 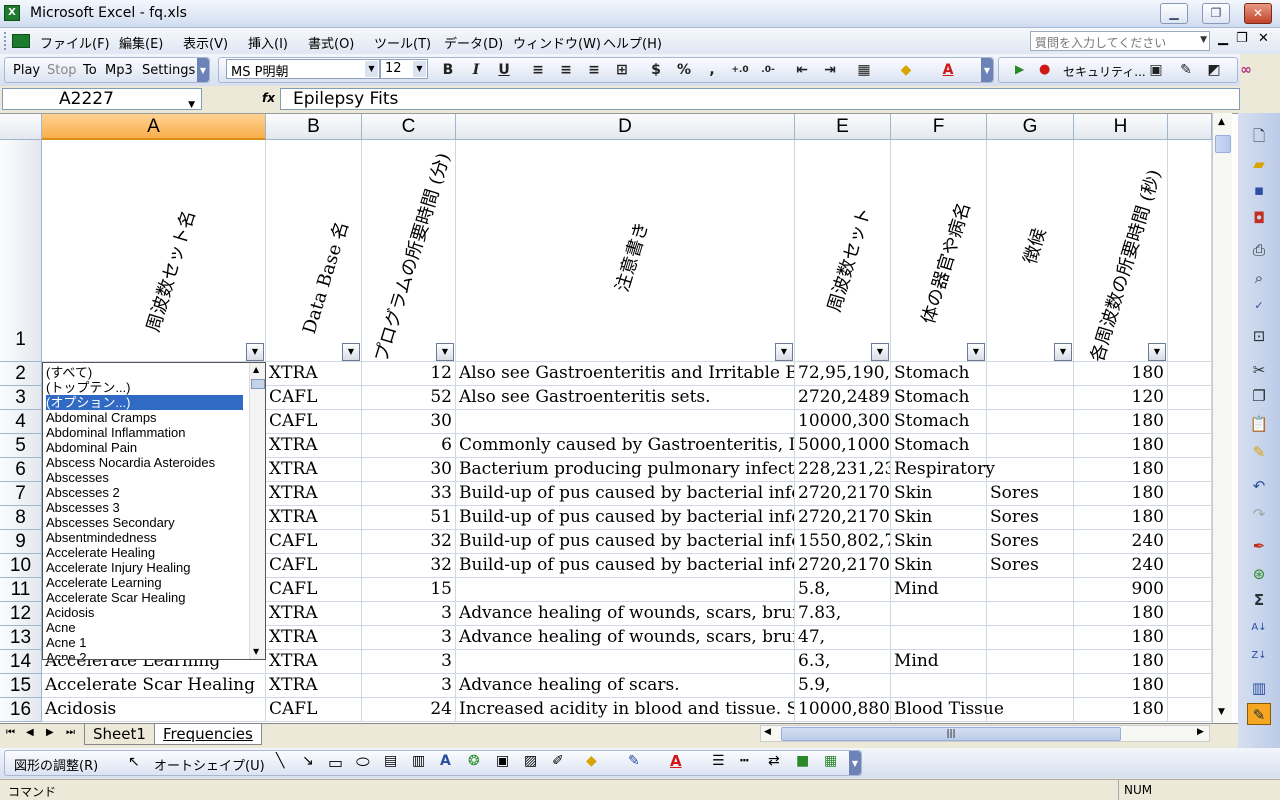 I want to click on row-header: 4, so click(x=21, y=422).